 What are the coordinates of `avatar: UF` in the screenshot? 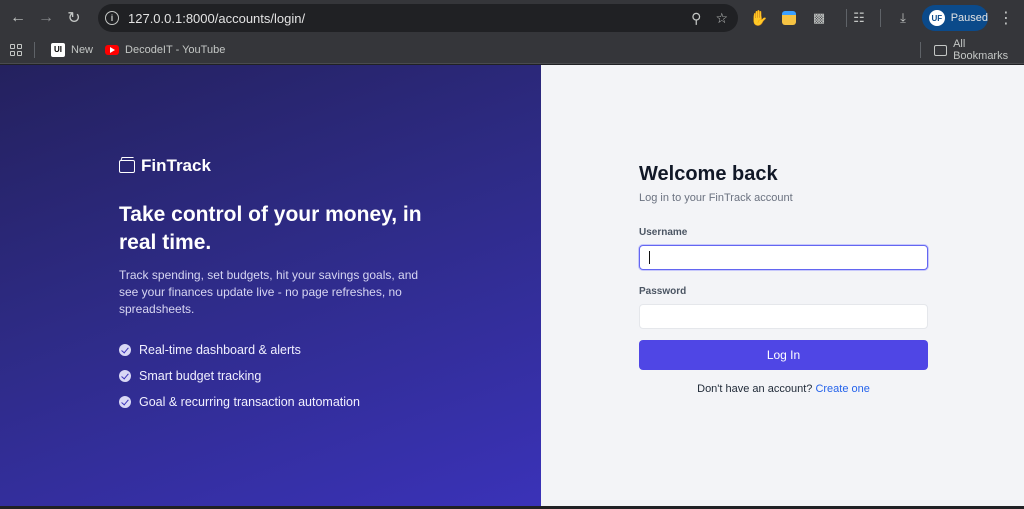 It's located at (937, 18).